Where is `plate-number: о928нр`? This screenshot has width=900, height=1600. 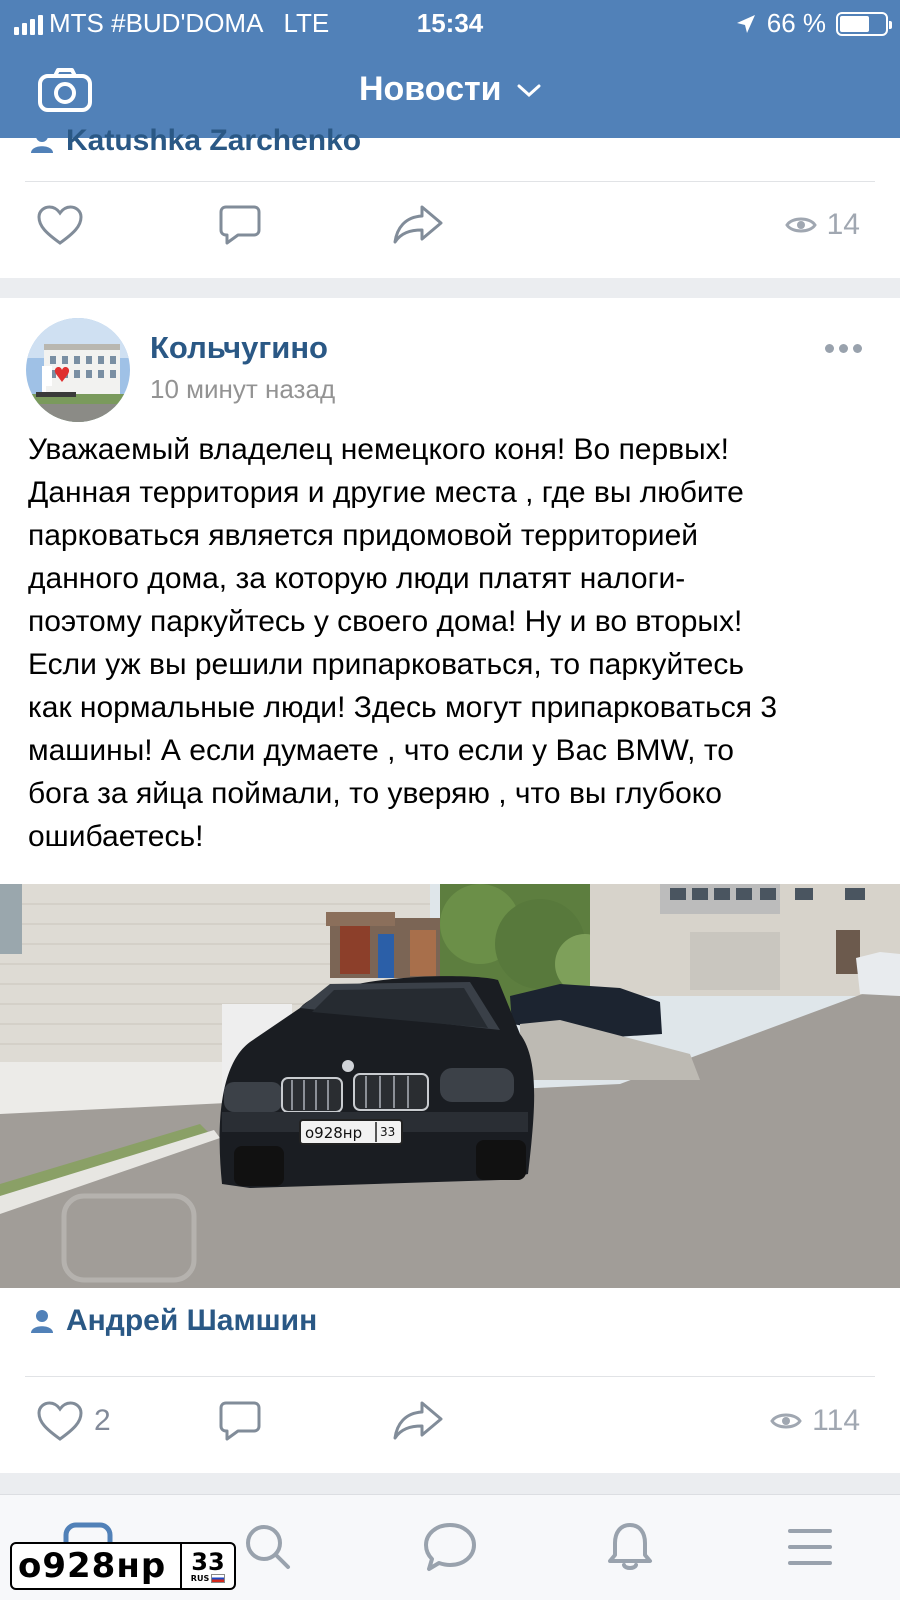
plate-number: о928нр is located at coordinates (97, 1566).